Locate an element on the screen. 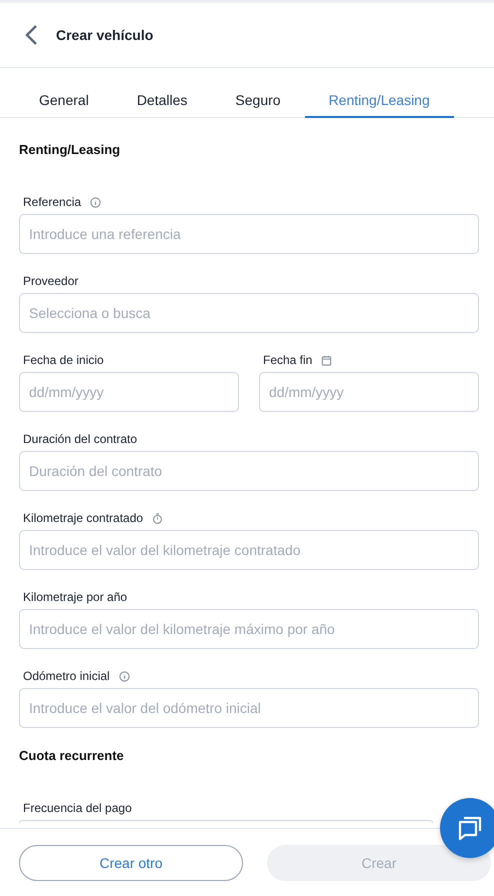 This screenshot has width=494, height=896. input-field: Introduce una referencia is located at coordinates (249, 234).